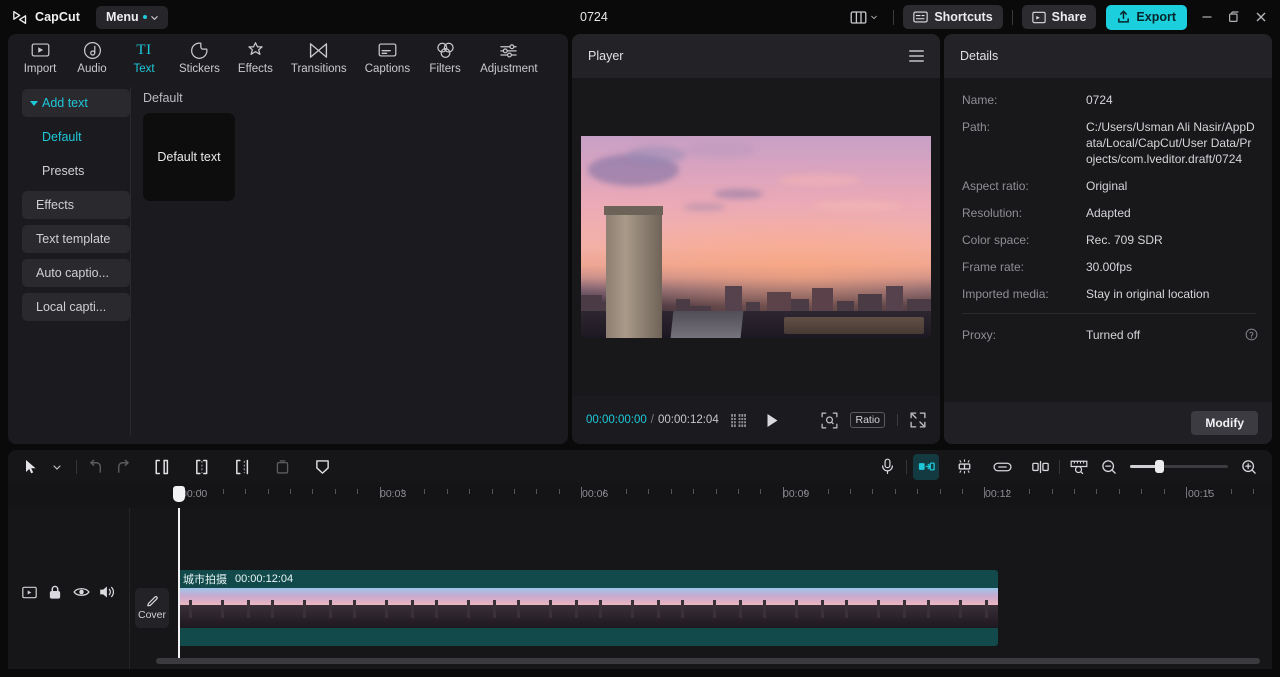 The height and width of the screenshot is (677, 1280). Describe the element at coordinates (81, 592) in the screenshot. I see `eye-icon` at that location.